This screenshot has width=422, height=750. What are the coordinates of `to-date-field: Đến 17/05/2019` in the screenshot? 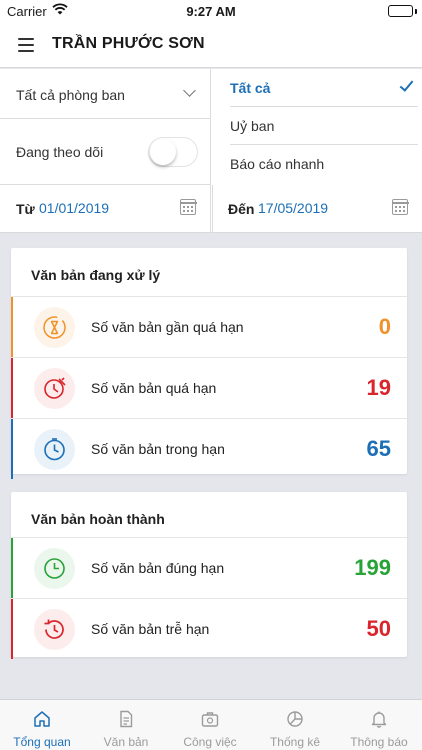 It's located at (317, 209).